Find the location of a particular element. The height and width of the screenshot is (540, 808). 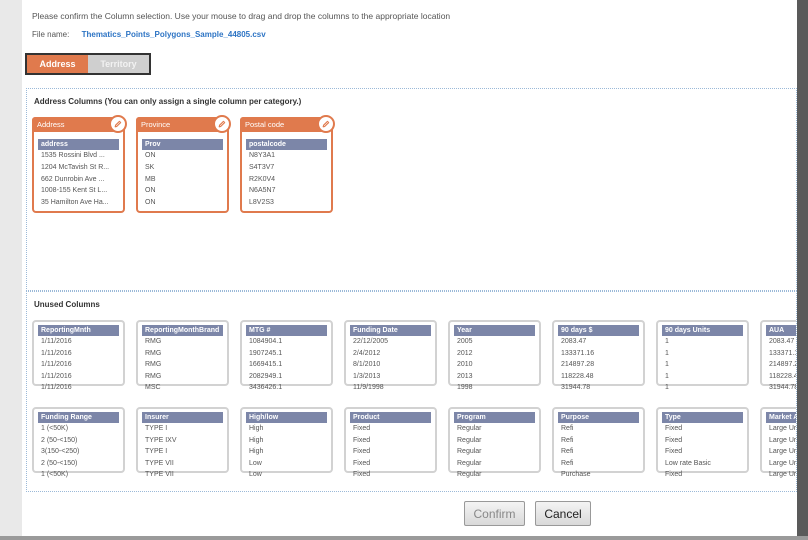

unused-column-card: Purpose Refi Refi Refi Refi Purchase is located at coordinates (598, 442).